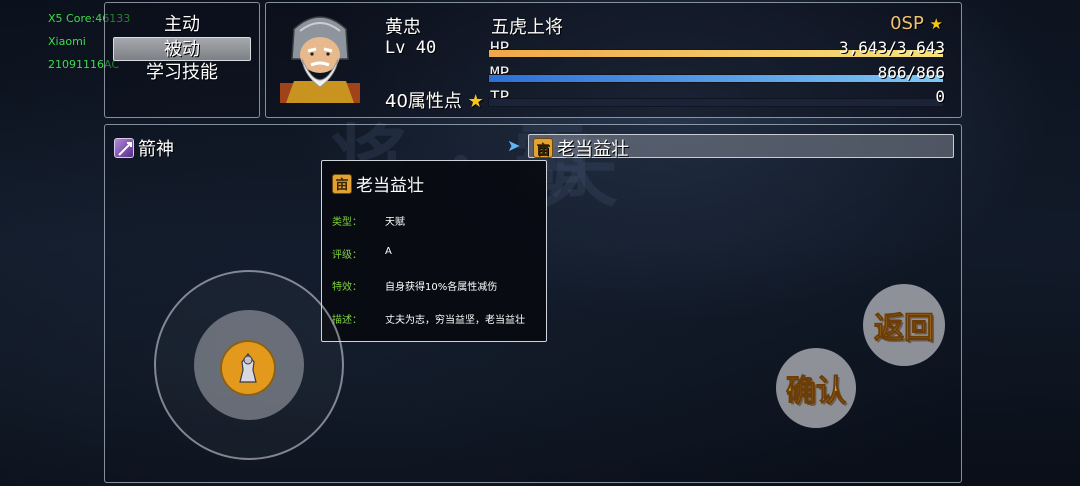 Image resolution: width=1080 pixels, height=486 pixels. What do you see at coordinates (730, 147) in the screenshot?
I see `skill-item-old-but-strong: ➤ 亩 老当益壮` at bounding box center [730, 147].